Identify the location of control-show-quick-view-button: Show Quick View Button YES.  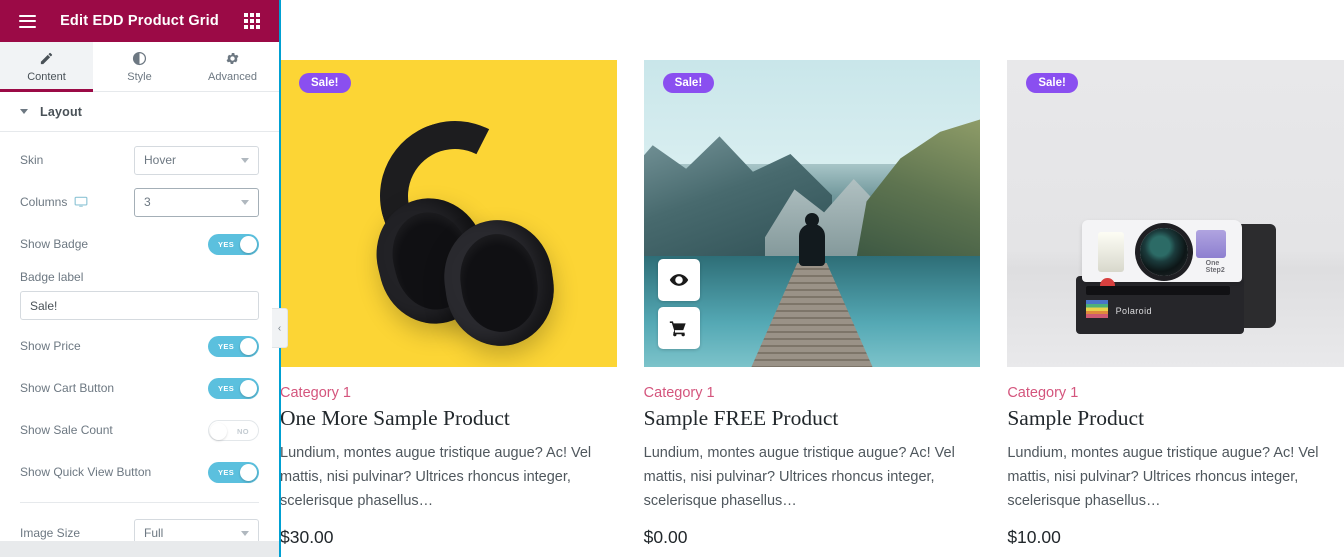
(139, 472).